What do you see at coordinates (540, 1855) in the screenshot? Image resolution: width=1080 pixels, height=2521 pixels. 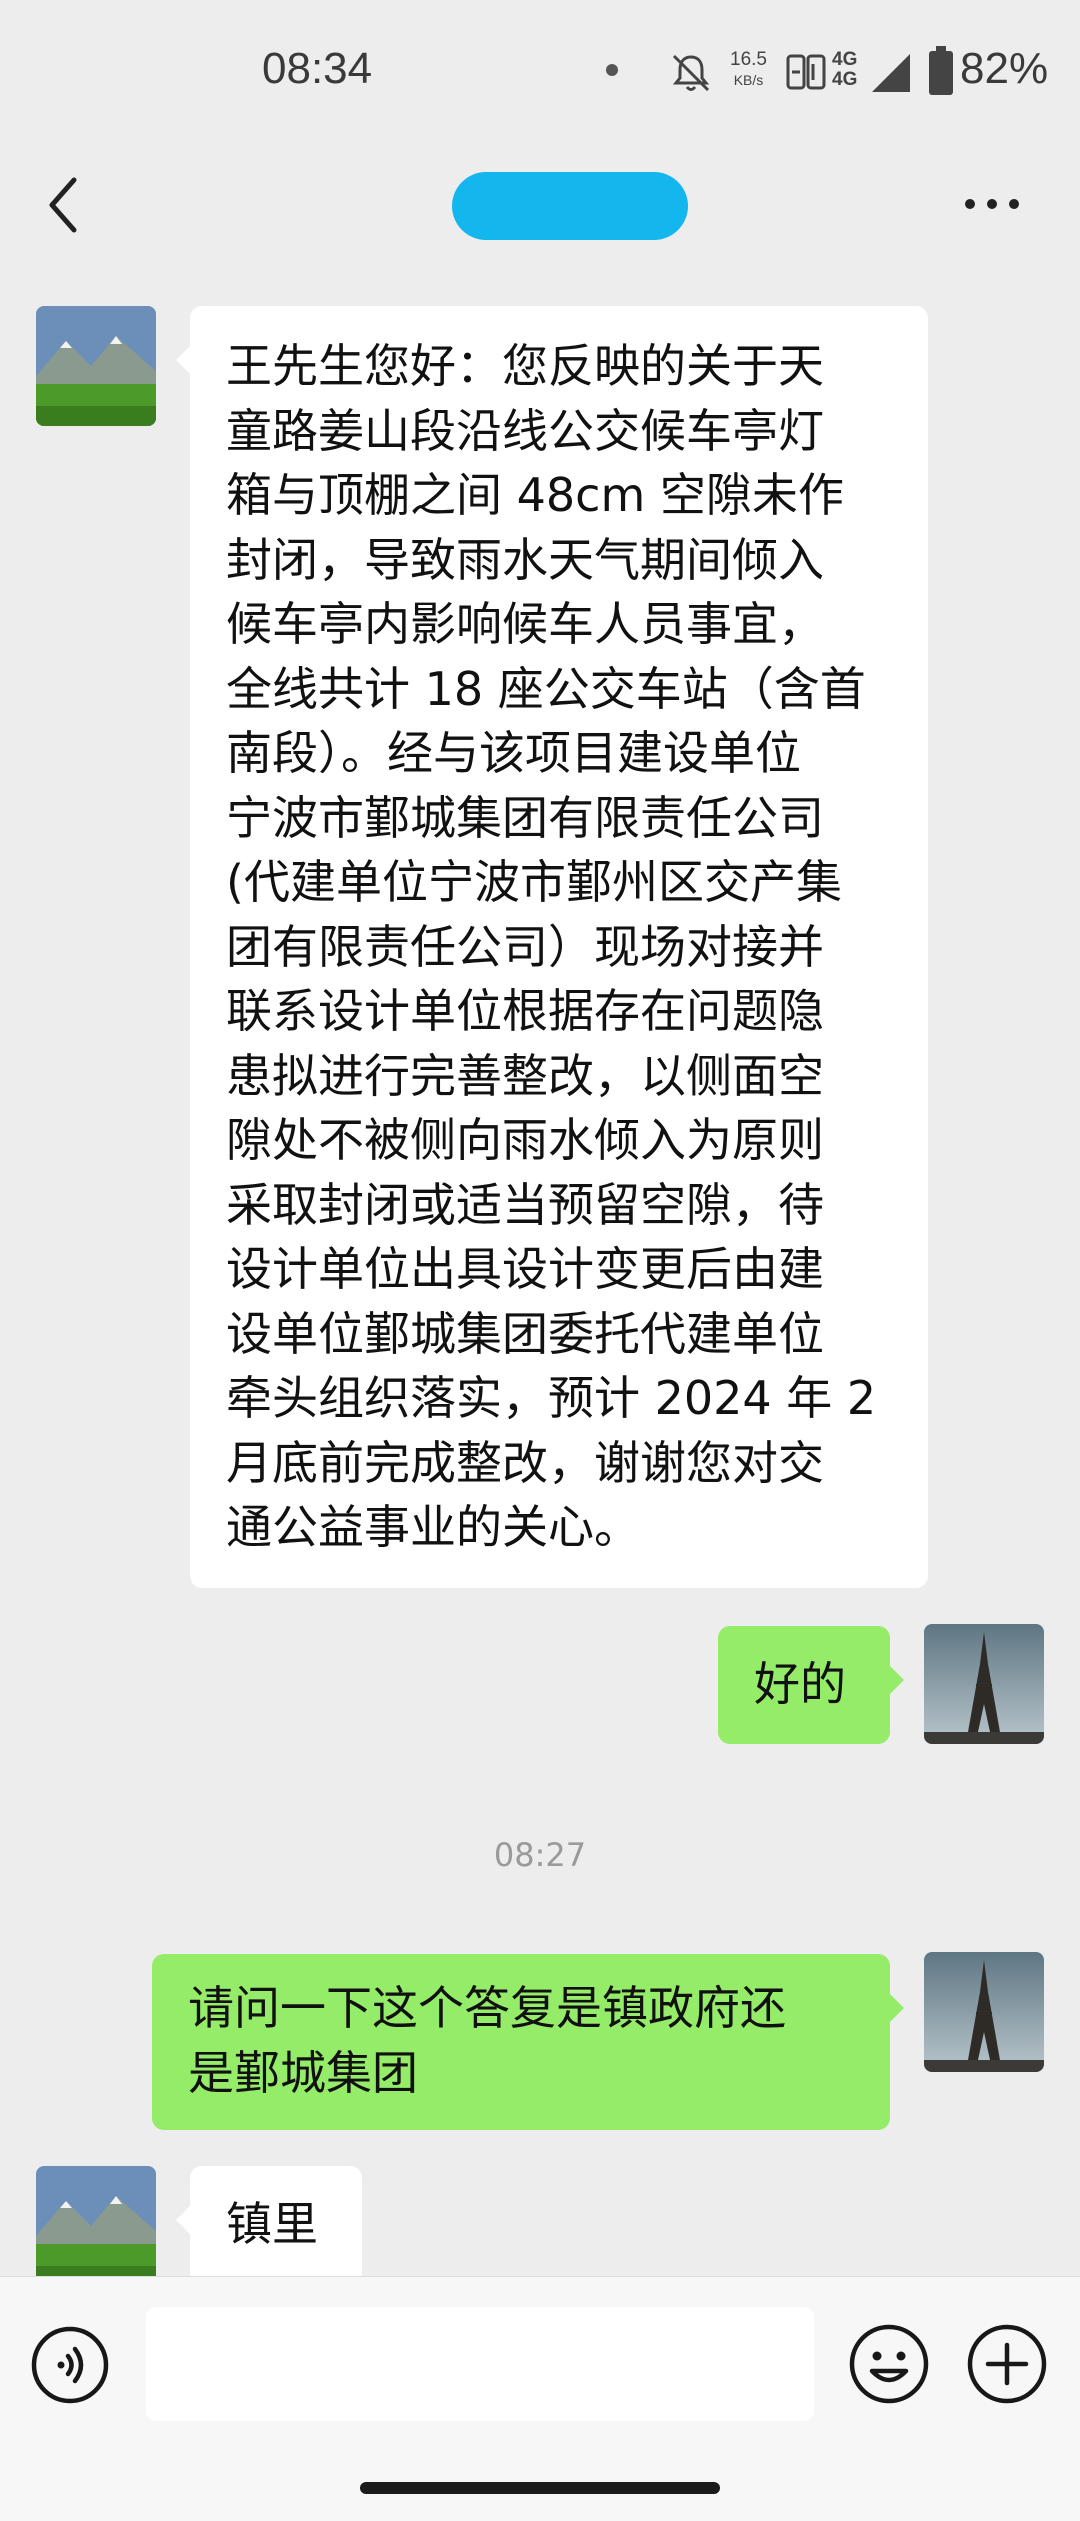 I see `chat-timestamp: 08:27` at bounding box center [540, 1855].